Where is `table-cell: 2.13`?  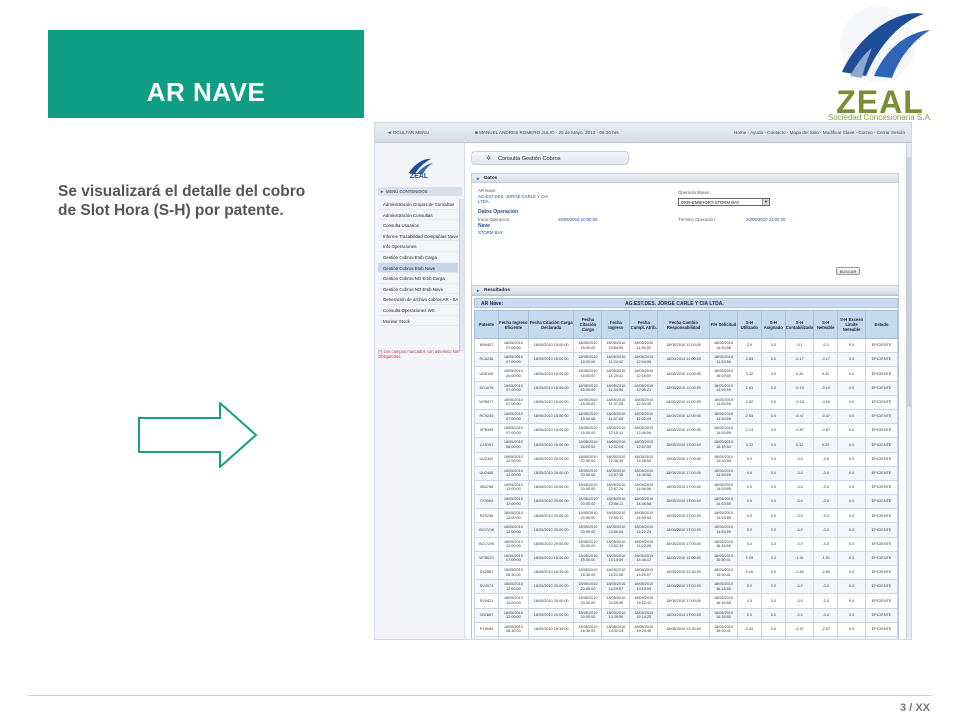
table-cell: 2.13 is located at coordinates (749, 431).